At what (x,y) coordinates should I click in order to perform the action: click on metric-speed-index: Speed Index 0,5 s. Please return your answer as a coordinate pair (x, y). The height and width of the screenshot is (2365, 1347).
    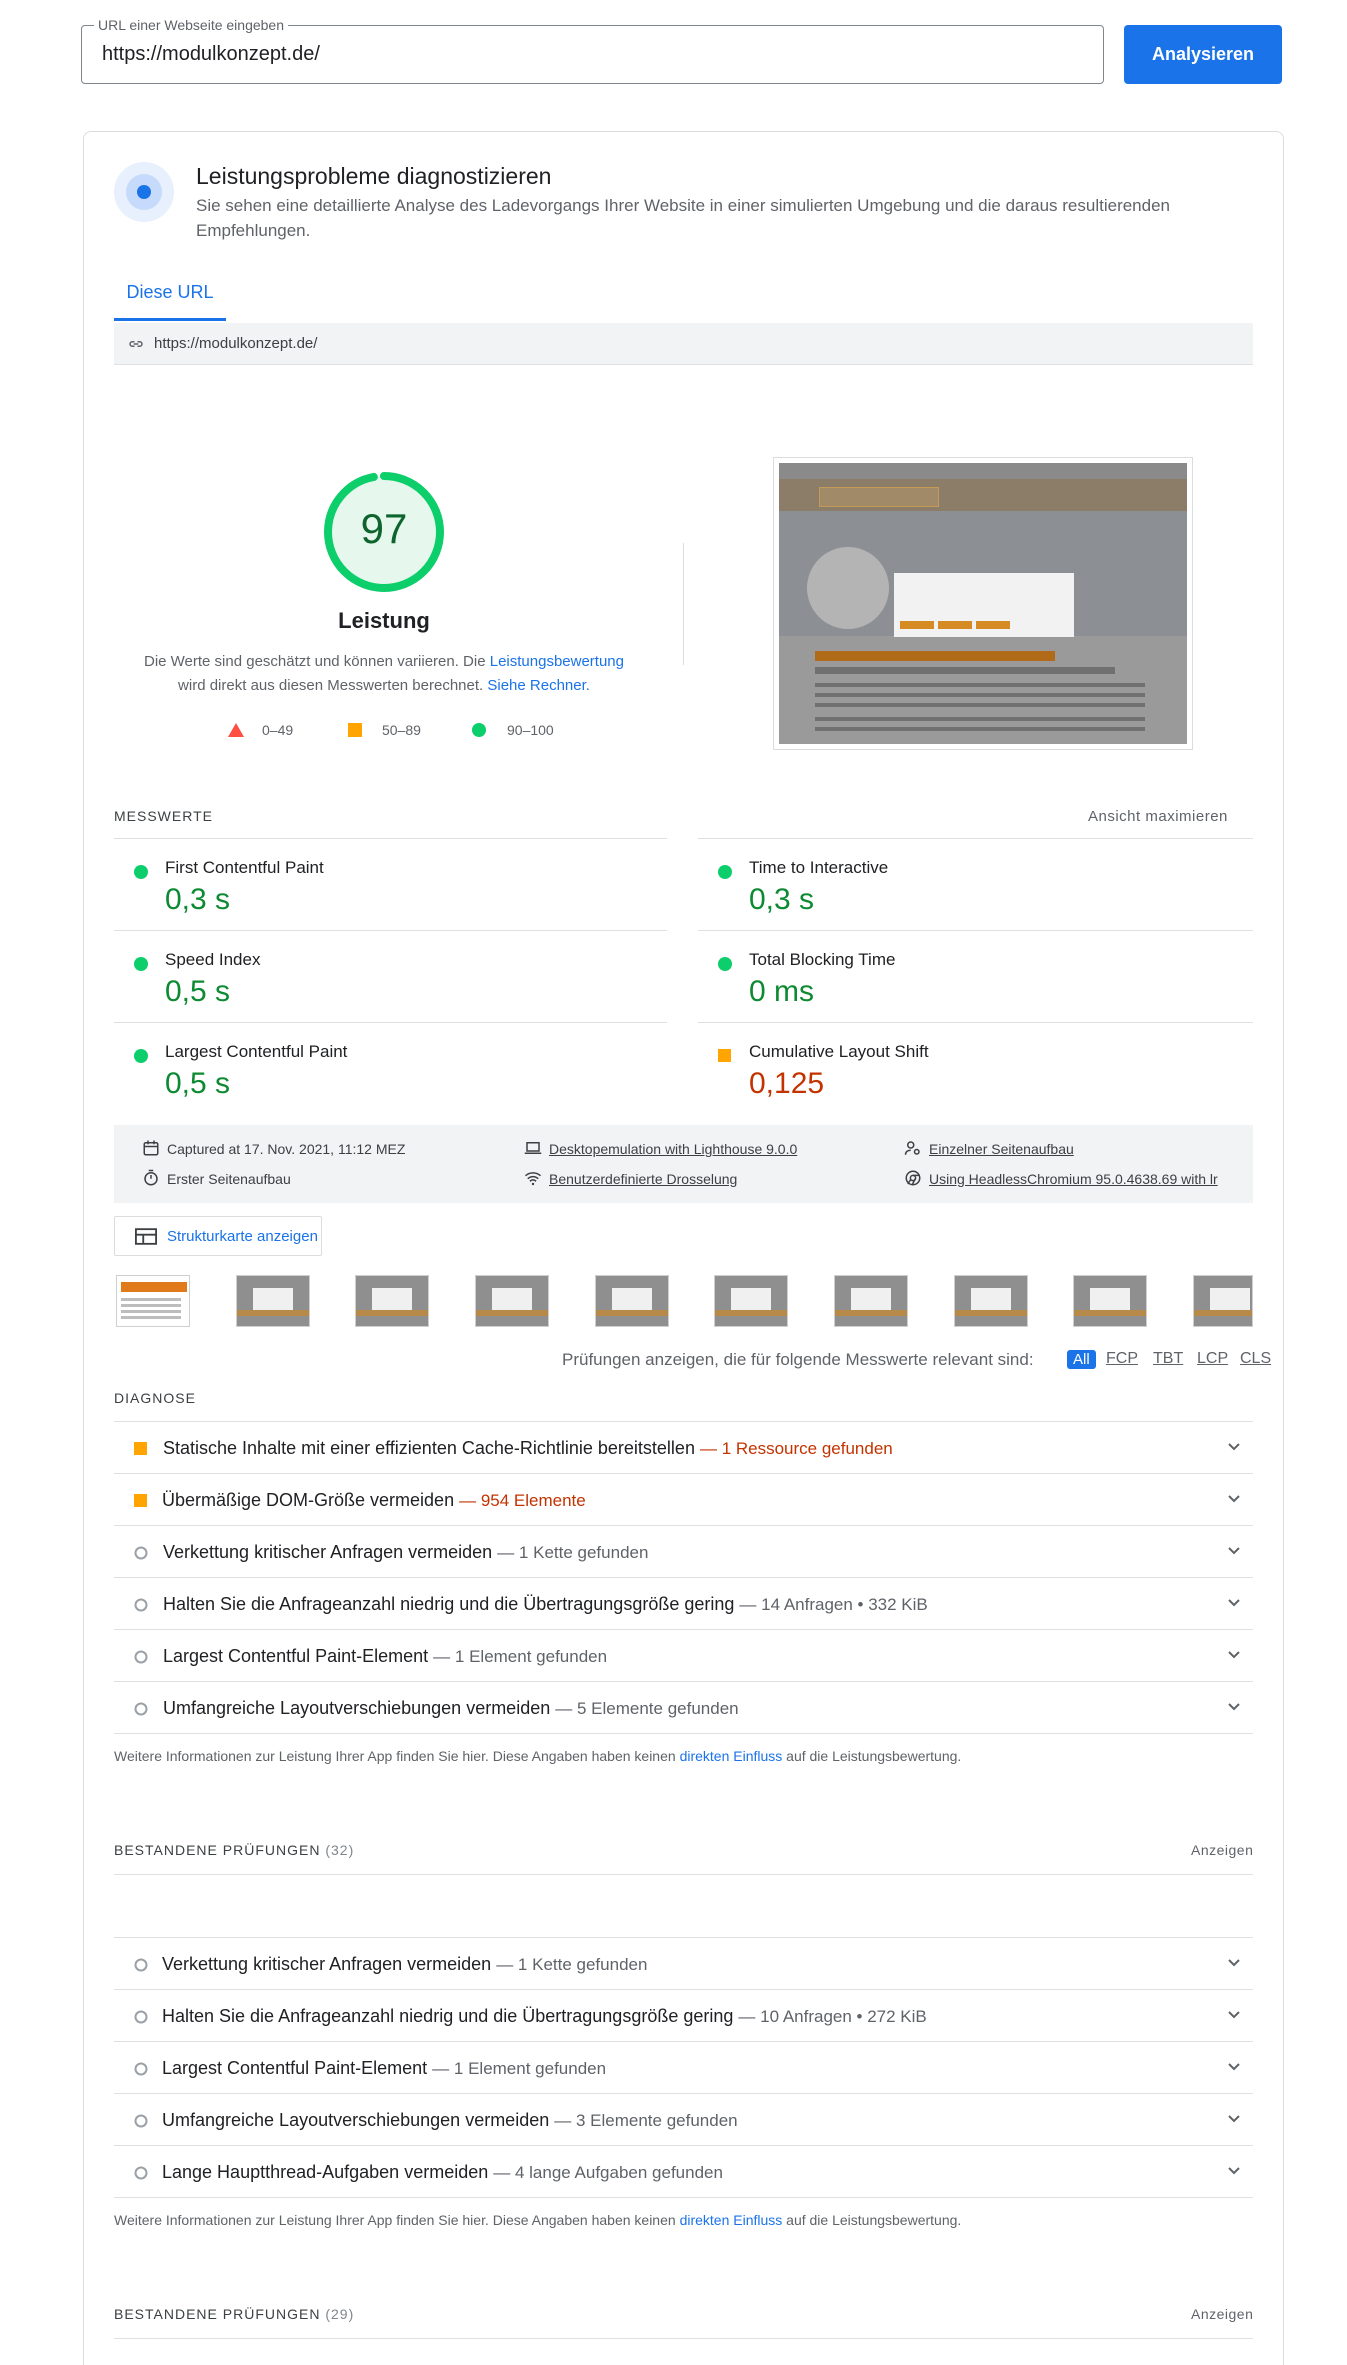
    Looking at the image, I should click on (394, 976).